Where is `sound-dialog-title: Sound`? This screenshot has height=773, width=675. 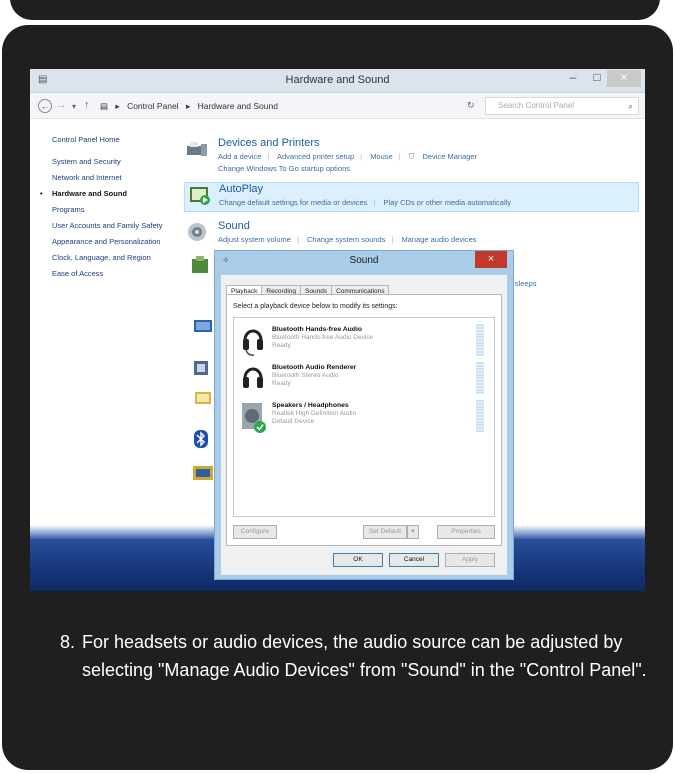
sound-dialog-title: Sound is located at coordinates (364, 260).